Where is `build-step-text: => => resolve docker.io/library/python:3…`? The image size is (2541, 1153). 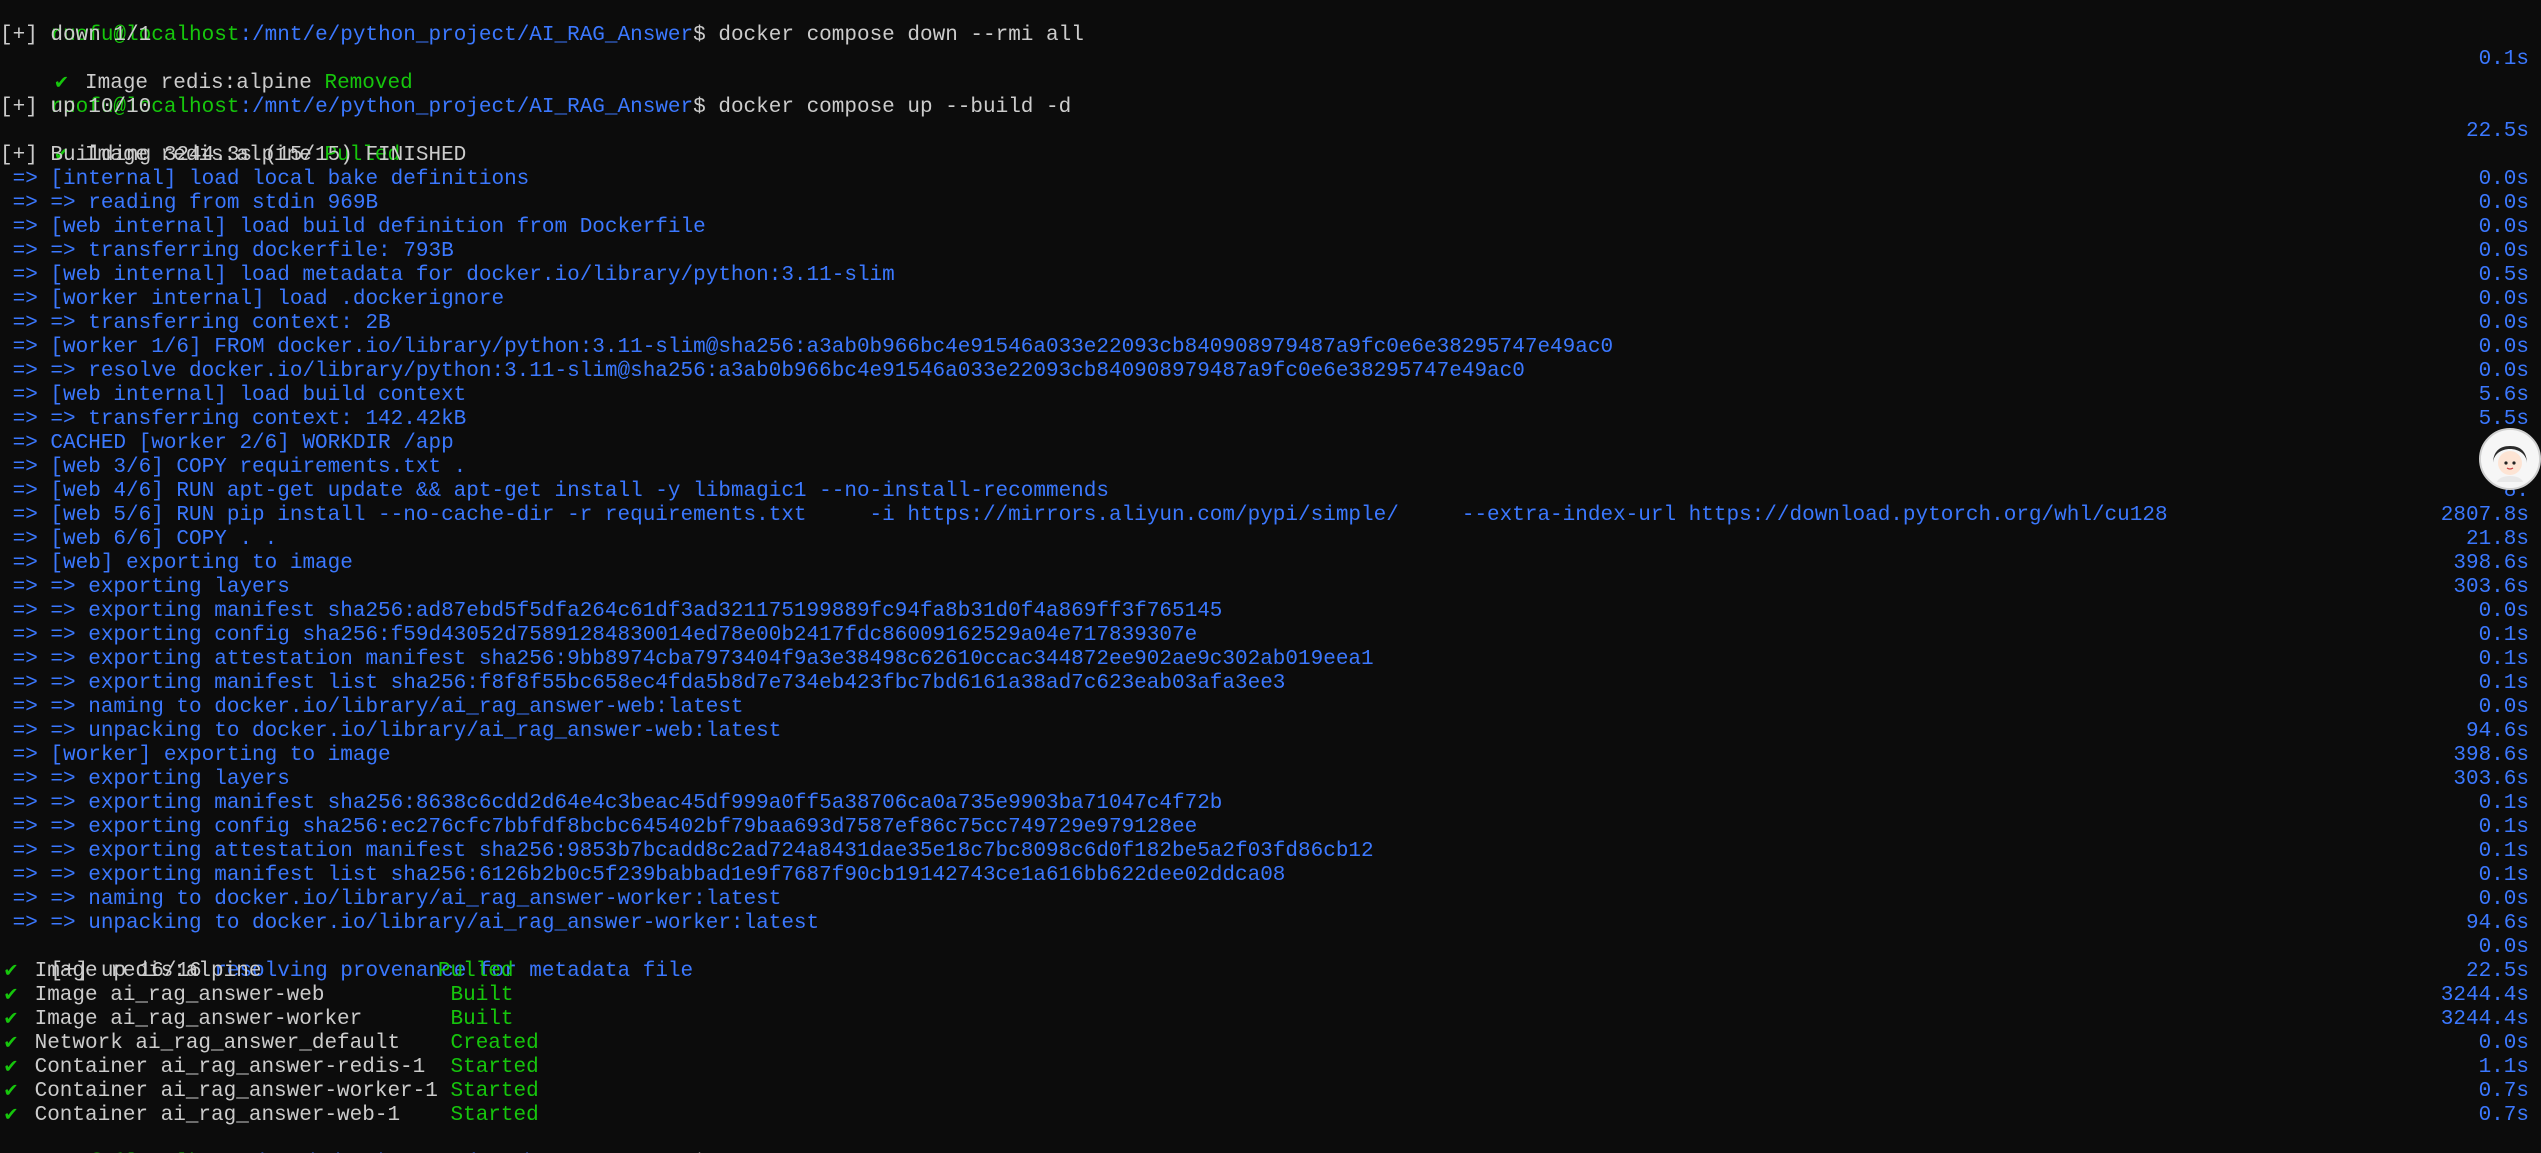 build-step-text: => => resolve docker.io/library/python:3… is located at coordinates (762, 371).